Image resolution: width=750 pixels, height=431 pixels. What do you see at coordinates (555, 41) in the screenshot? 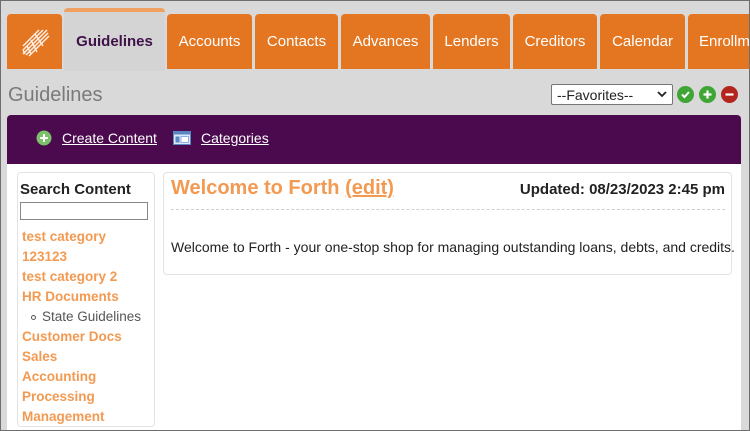
I see `tab-creditors: Creditors` at bounding box center [555, 41].